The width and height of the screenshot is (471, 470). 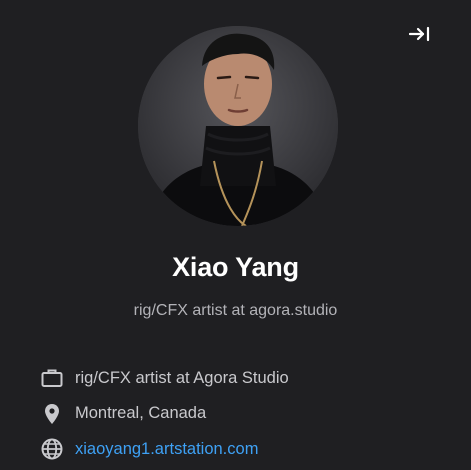 I want to click on location-pin-icon, so click(x=52, y=414).